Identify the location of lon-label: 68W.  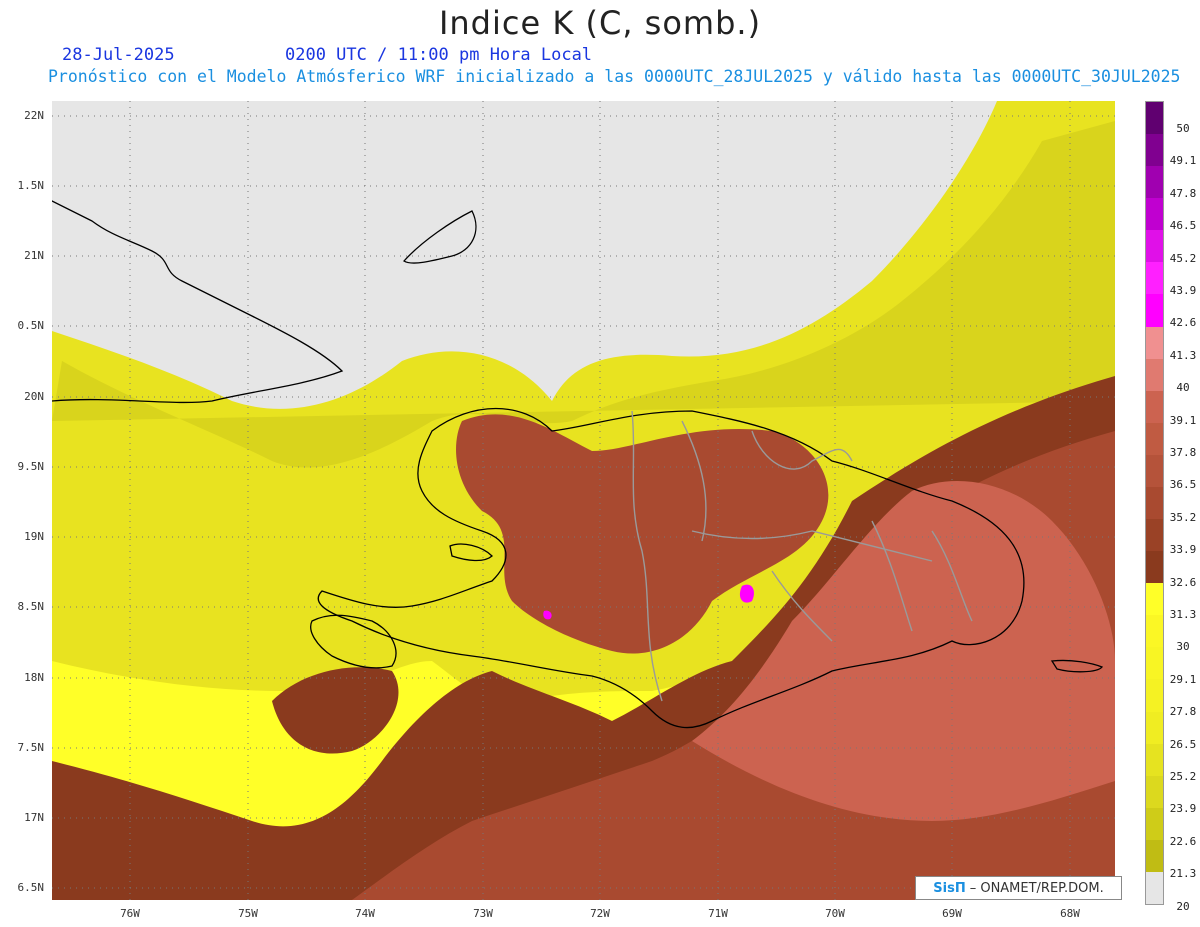
(1070, 913).